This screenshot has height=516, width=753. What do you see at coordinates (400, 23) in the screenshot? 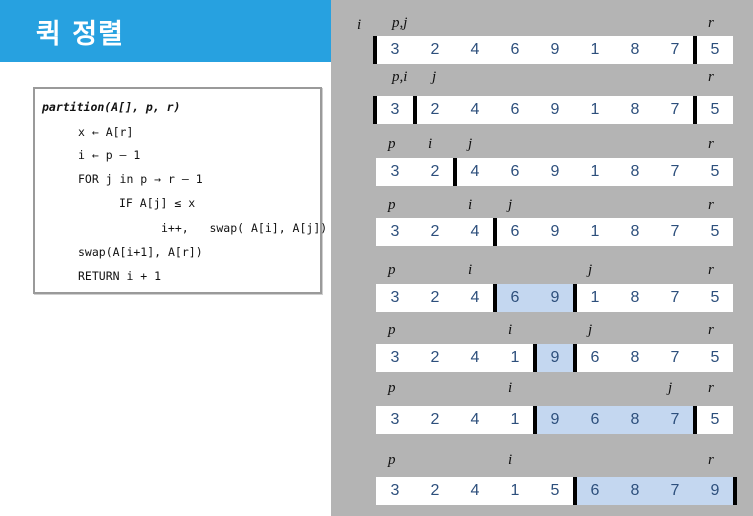
I see `pointer-label: p,j` at bounding box center [400, 23].